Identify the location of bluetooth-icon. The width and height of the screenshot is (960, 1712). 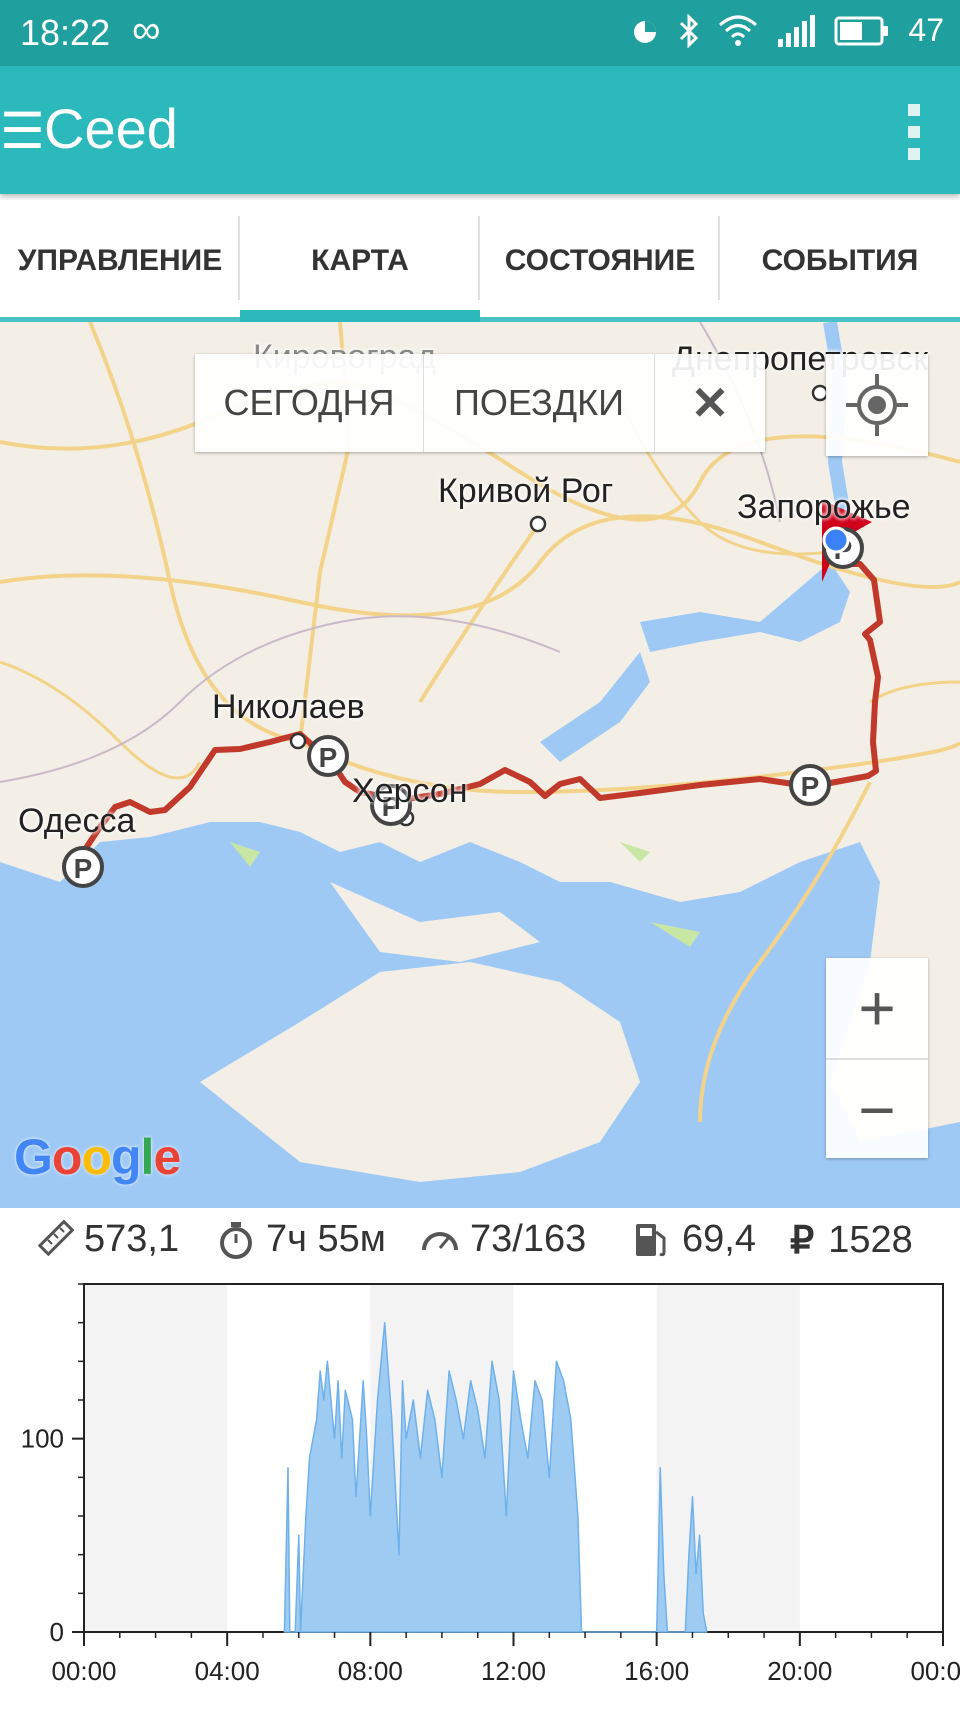
(689, 30).